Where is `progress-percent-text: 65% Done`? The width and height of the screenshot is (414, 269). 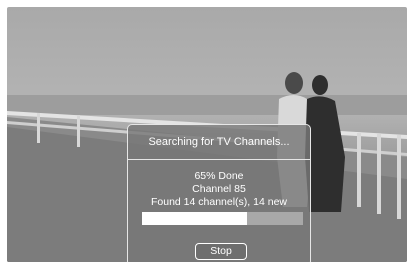 progress-percent-text: 65% Done is located at coordinates (219, 176).